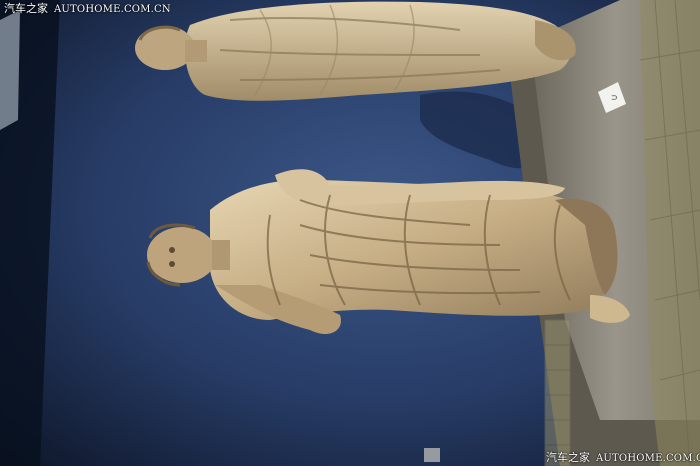 This screenshot has width=700, height=466. What do you see at coordinates (648, 458) in the screenshot?
I see `watermark-bottom-en: AUTOHOME.COM.CN` at bounding box center [648, 458].